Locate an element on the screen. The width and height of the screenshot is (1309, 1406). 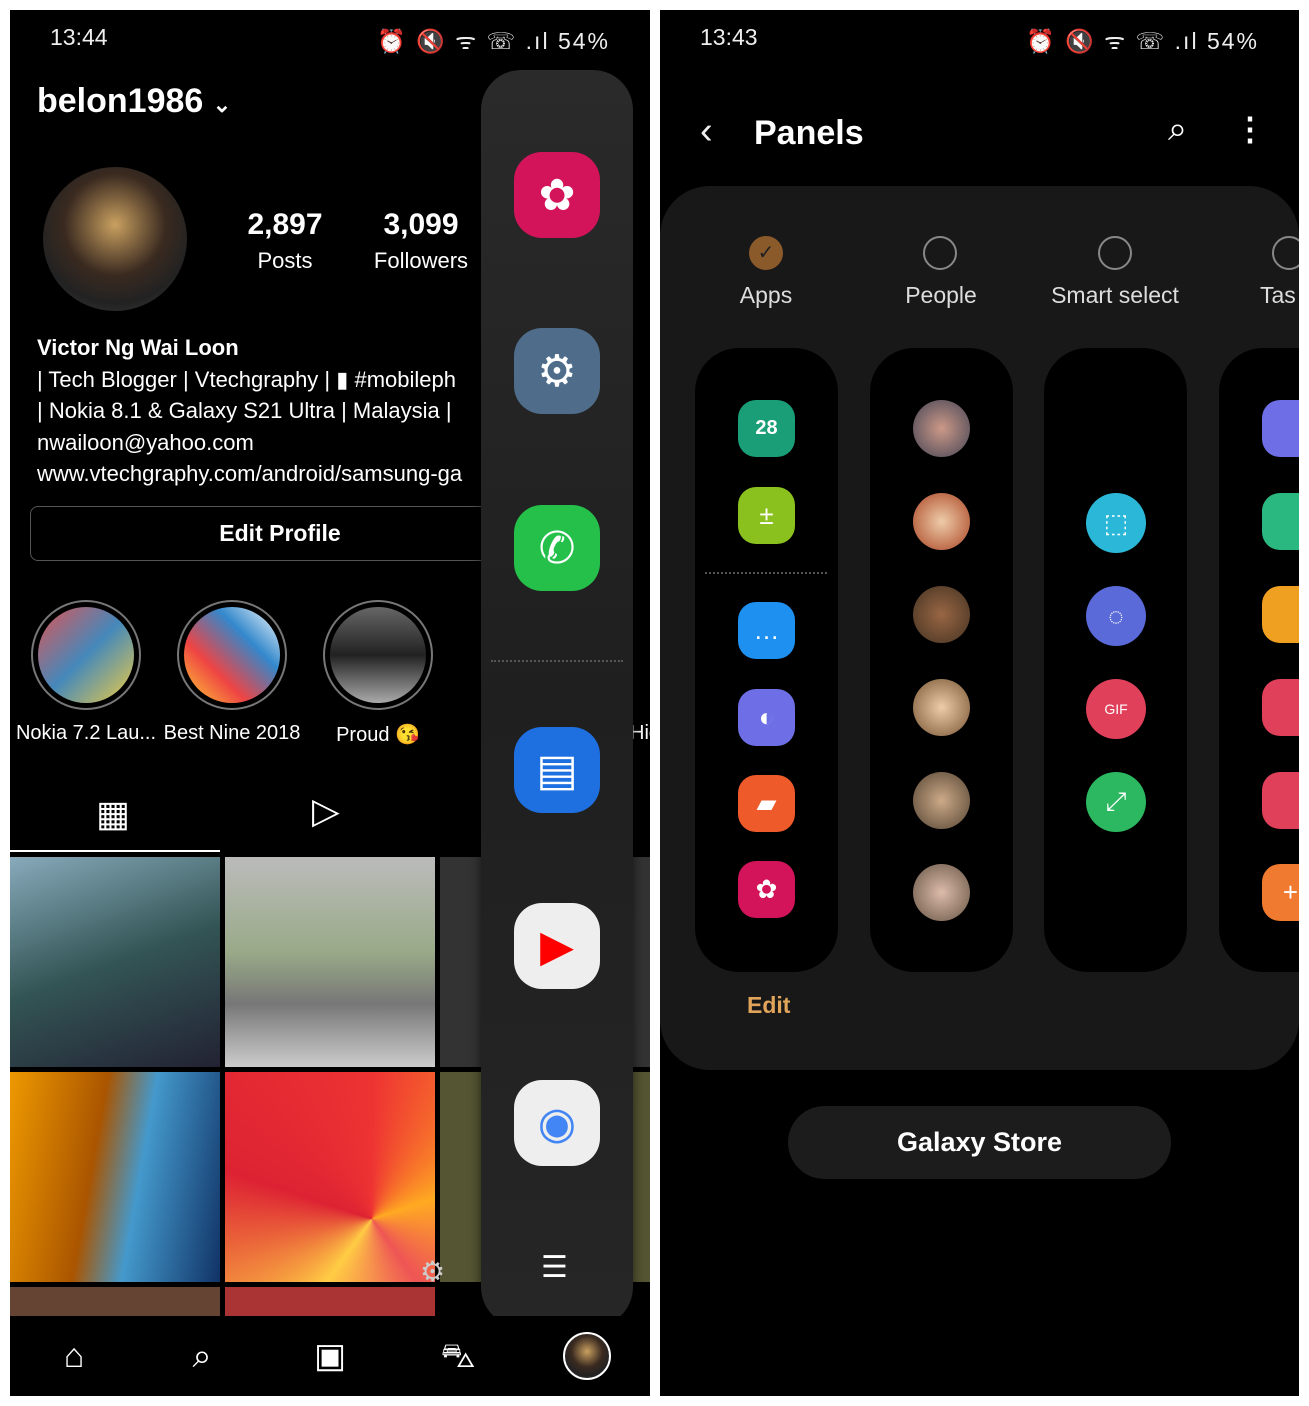
edge-panel: ✿ ⚙ ✆ ▤ ▶ ◉ ☰ is located at coordinates (557, 698).